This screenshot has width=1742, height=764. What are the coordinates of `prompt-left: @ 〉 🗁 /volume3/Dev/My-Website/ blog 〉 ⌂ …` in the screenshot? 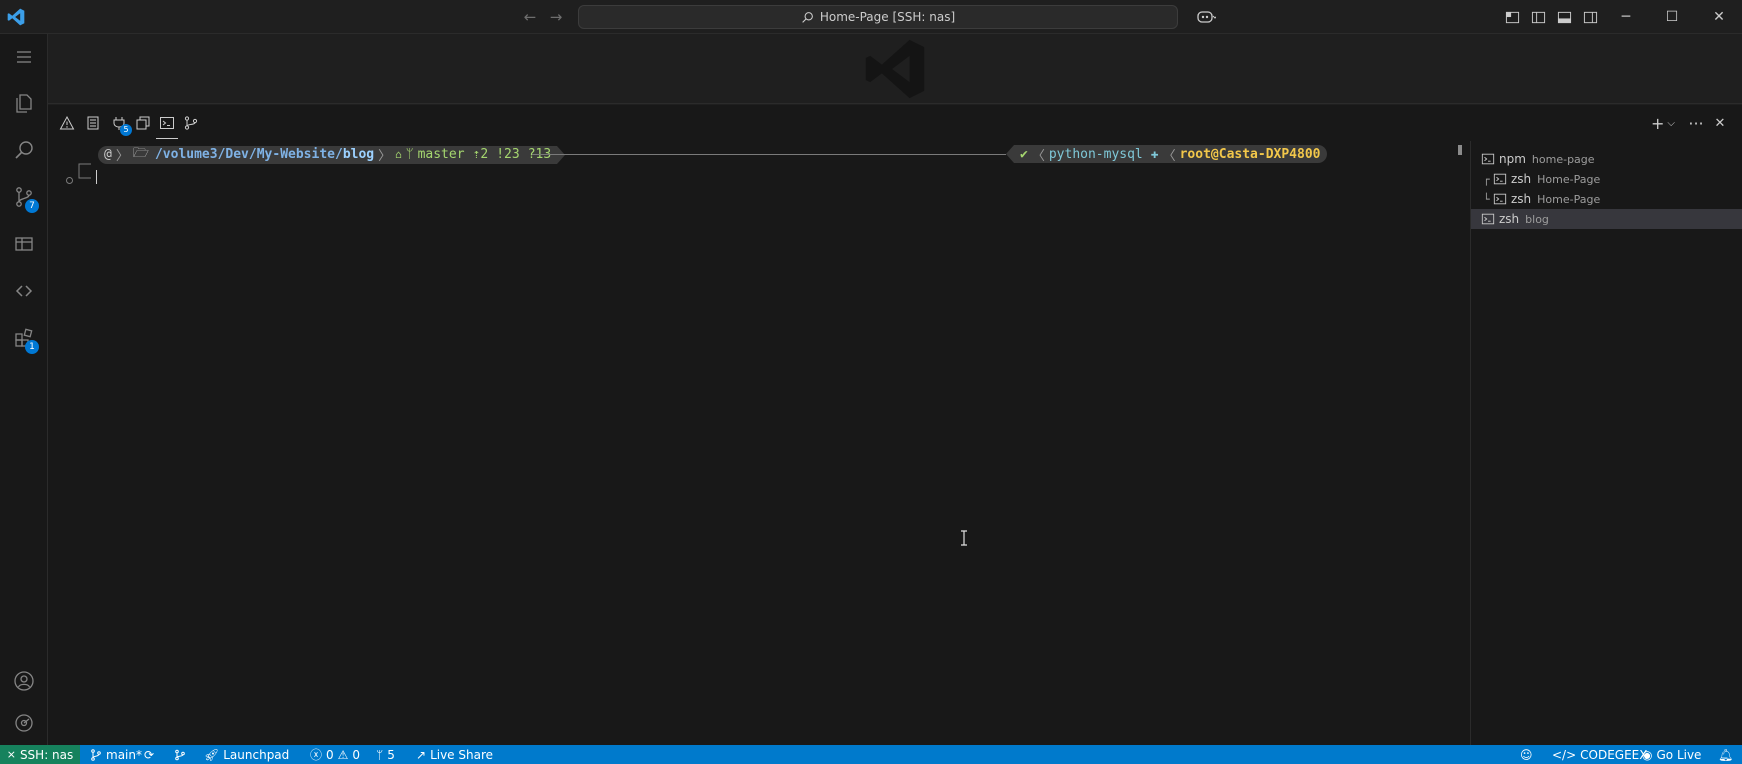 It's located at (332, 154).